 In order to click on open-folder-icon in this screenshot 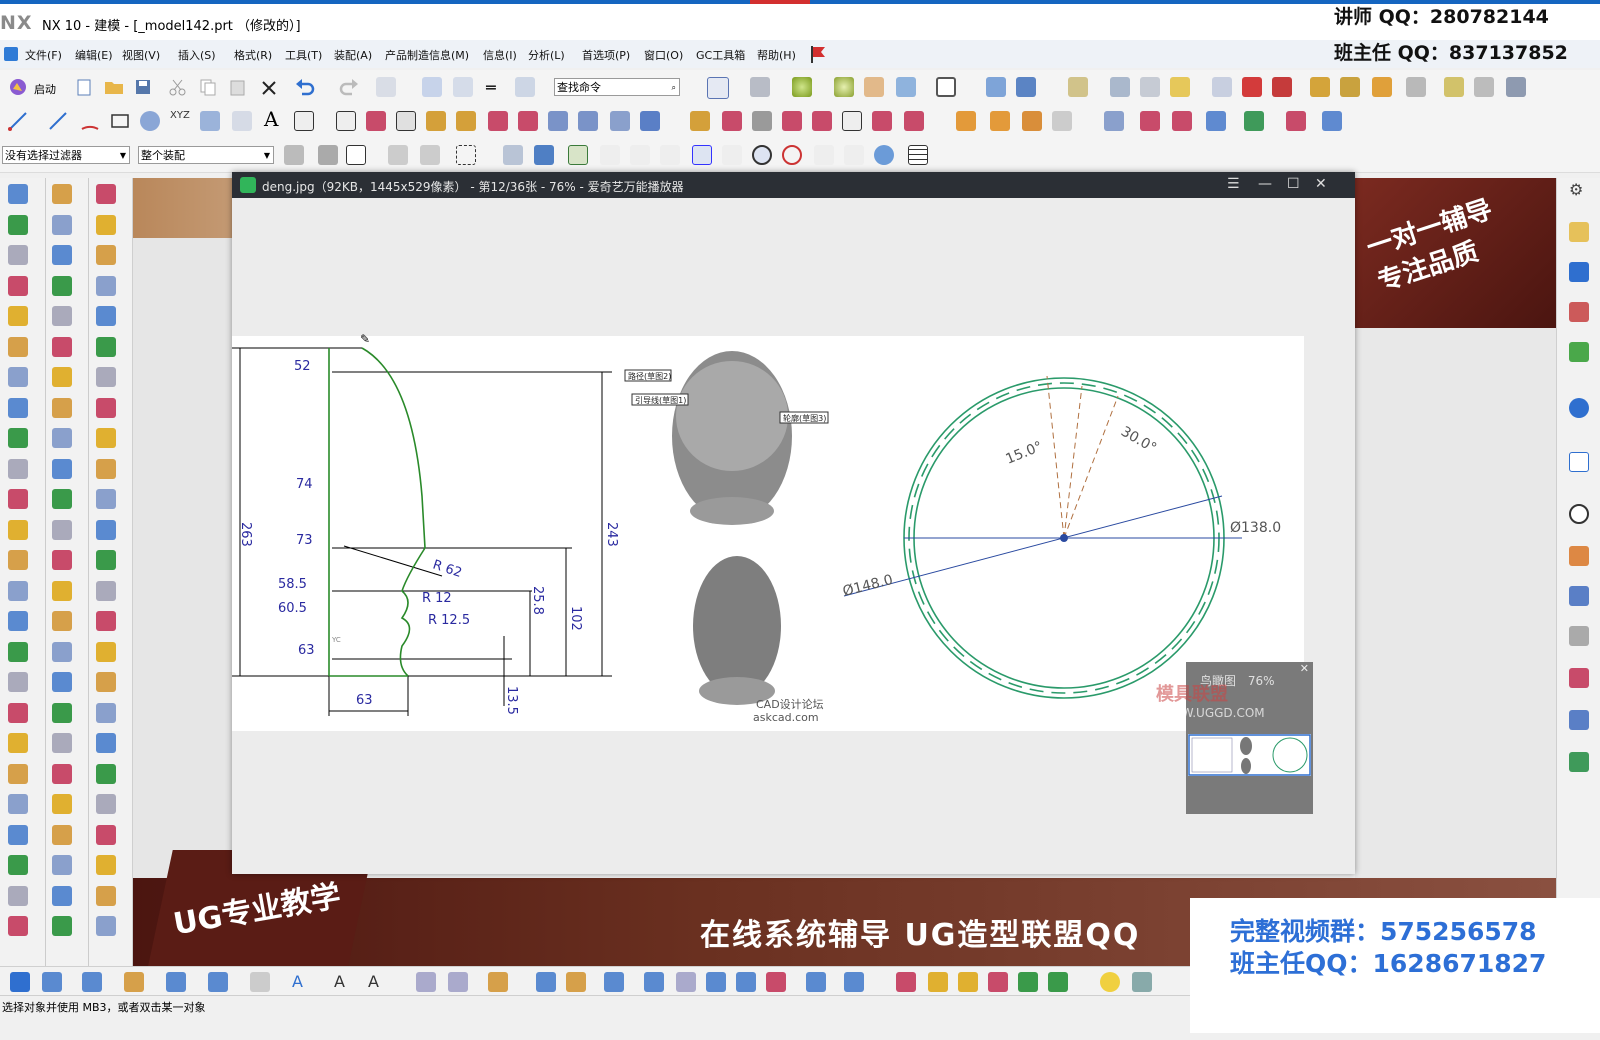, I will do `click(114, 87)`.